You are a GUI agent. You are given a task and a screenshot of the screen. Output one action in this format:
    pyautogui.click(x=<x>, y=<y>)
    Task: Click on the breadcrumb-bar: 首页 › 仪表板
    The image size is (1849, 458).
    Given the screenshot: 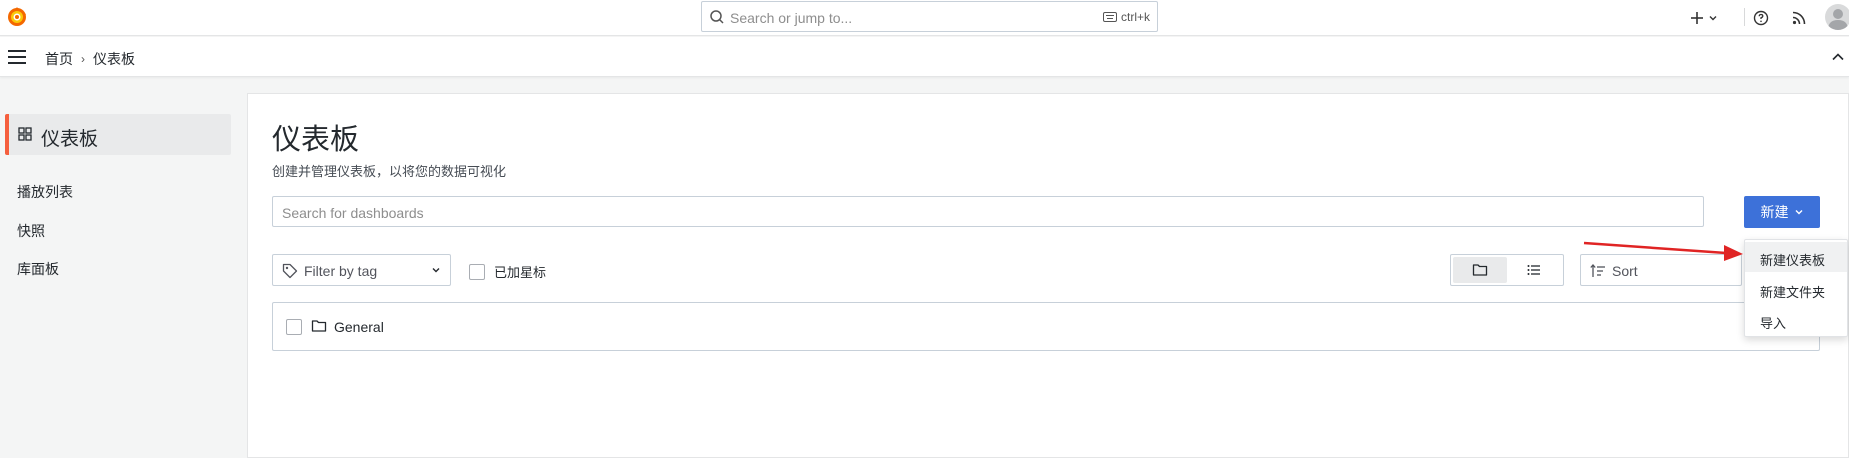 What is the action you would take?
    pyautogui.click(x=924, y=57)
    